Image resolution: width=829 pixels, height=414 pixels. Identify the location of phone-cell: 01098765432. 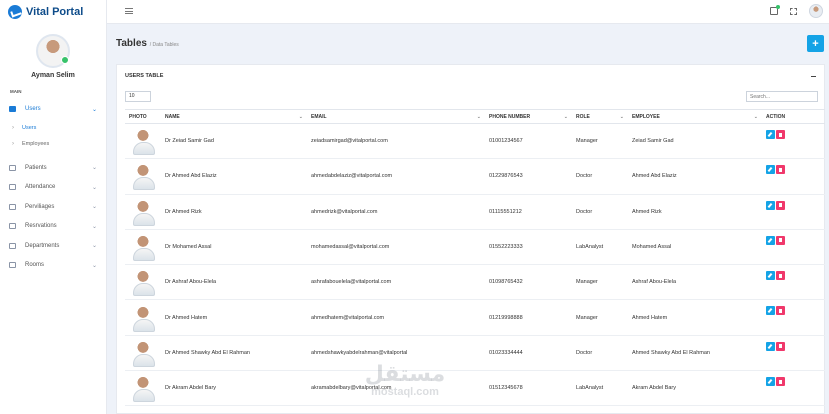
(528, 282).